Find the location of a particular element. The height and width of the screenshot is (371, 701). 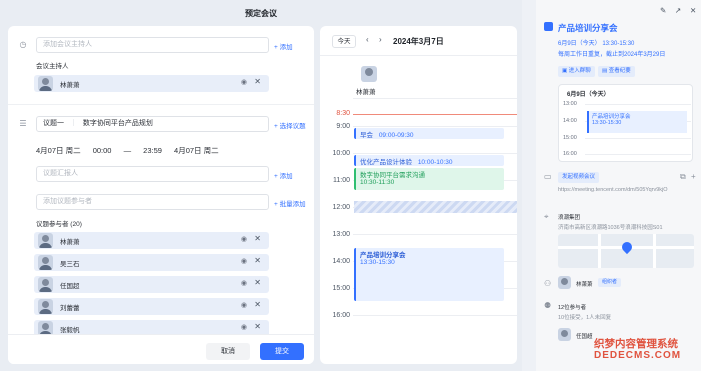

start-time: 00:00 is located at coordinates (102, 150).